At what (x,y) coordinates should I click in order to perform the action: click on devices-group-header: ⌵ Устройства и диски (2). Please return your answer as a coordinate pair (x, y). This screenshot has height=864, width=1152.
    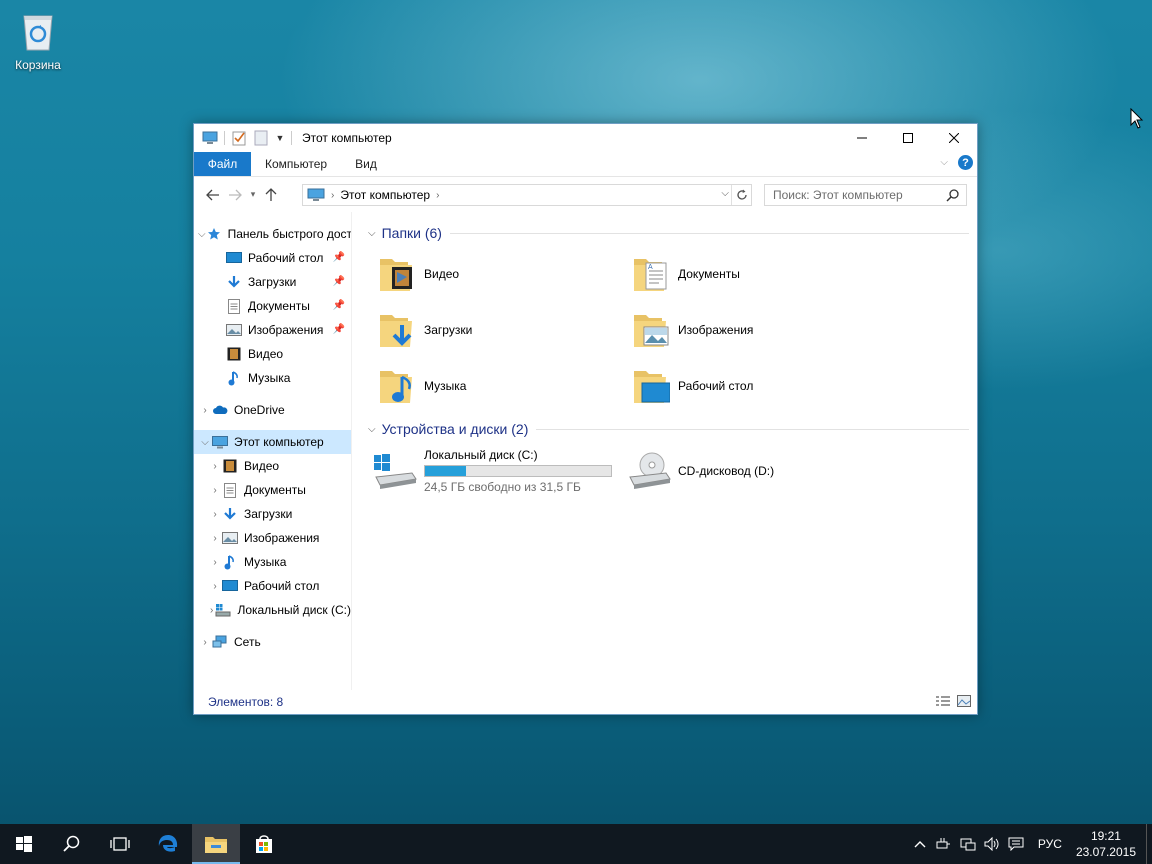
    Looking at the image, I should click on (668, 429).